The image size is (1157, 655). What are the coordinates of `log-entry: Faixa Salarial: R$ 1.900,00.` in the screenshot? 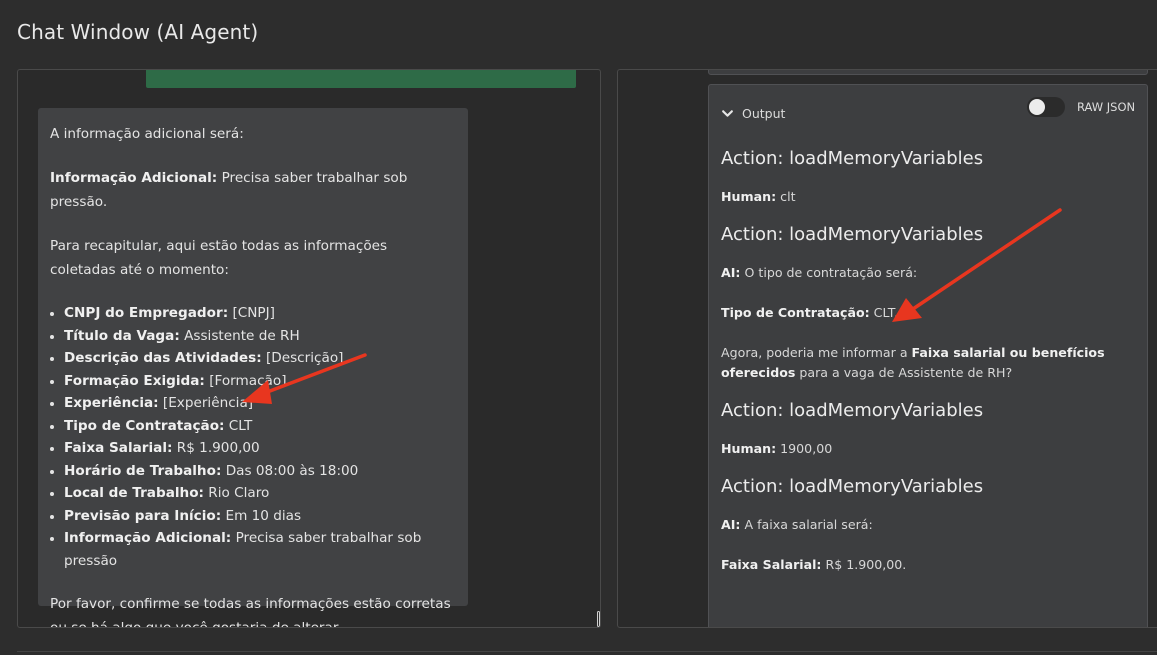 It's located at (814, 564).